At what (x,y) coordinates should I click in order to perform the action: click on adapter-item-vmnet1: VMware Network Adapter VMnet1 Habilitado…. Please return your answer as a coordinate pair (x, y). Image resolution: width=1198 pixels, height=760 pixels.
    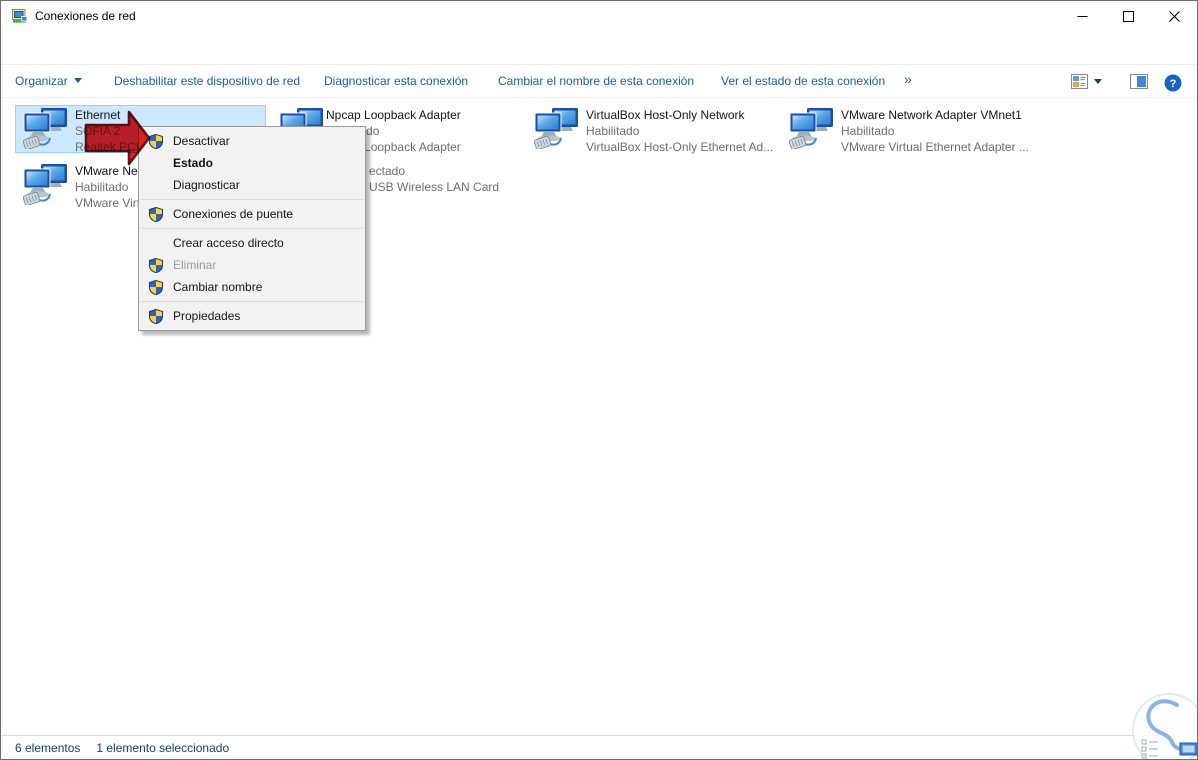
    Looking at the image, I should click on (917, 132).